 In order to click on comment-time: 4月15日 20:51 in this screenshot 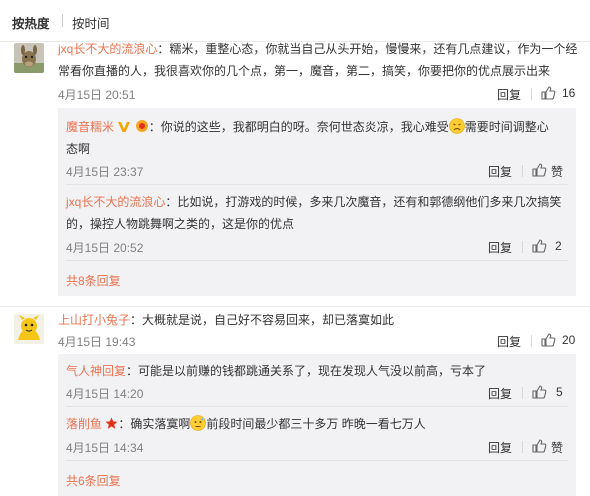, I will do `click(97, 95)`.